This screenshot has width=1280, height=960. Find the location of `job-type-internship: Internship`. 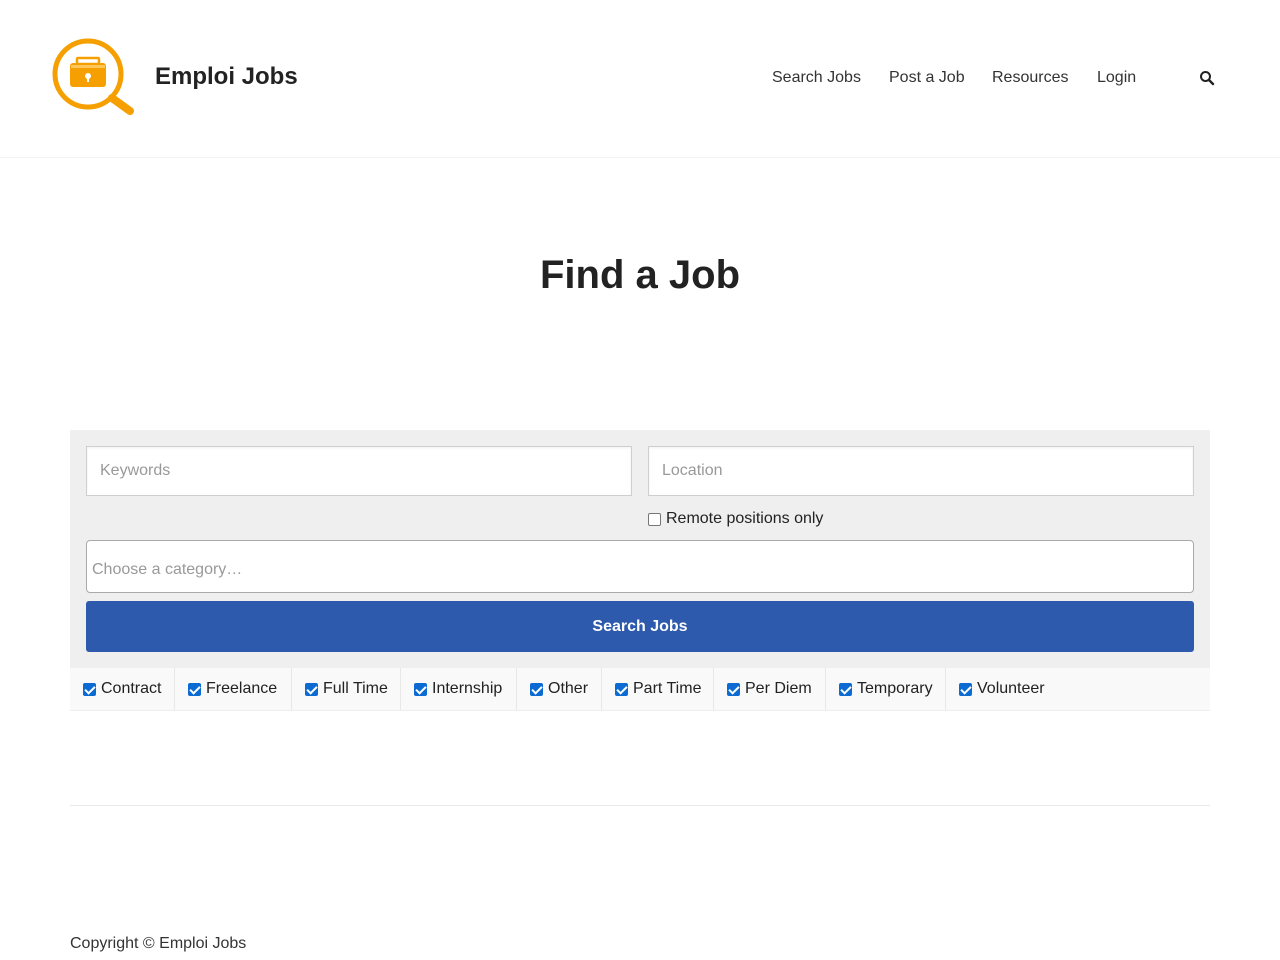

job-type-internship: Internship is located at coordinates (459, 689).